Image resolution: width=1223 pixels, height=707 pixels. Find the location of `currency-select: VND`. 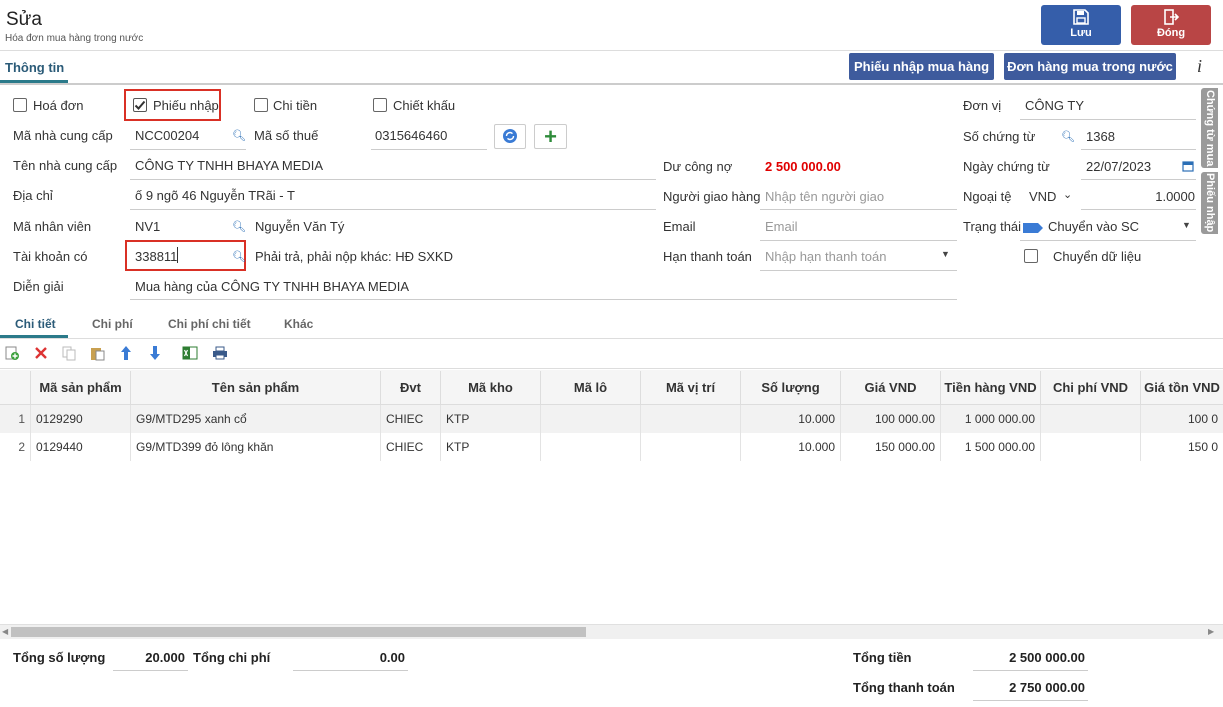

currency-select: VND is located at coordinates (1042, 196).